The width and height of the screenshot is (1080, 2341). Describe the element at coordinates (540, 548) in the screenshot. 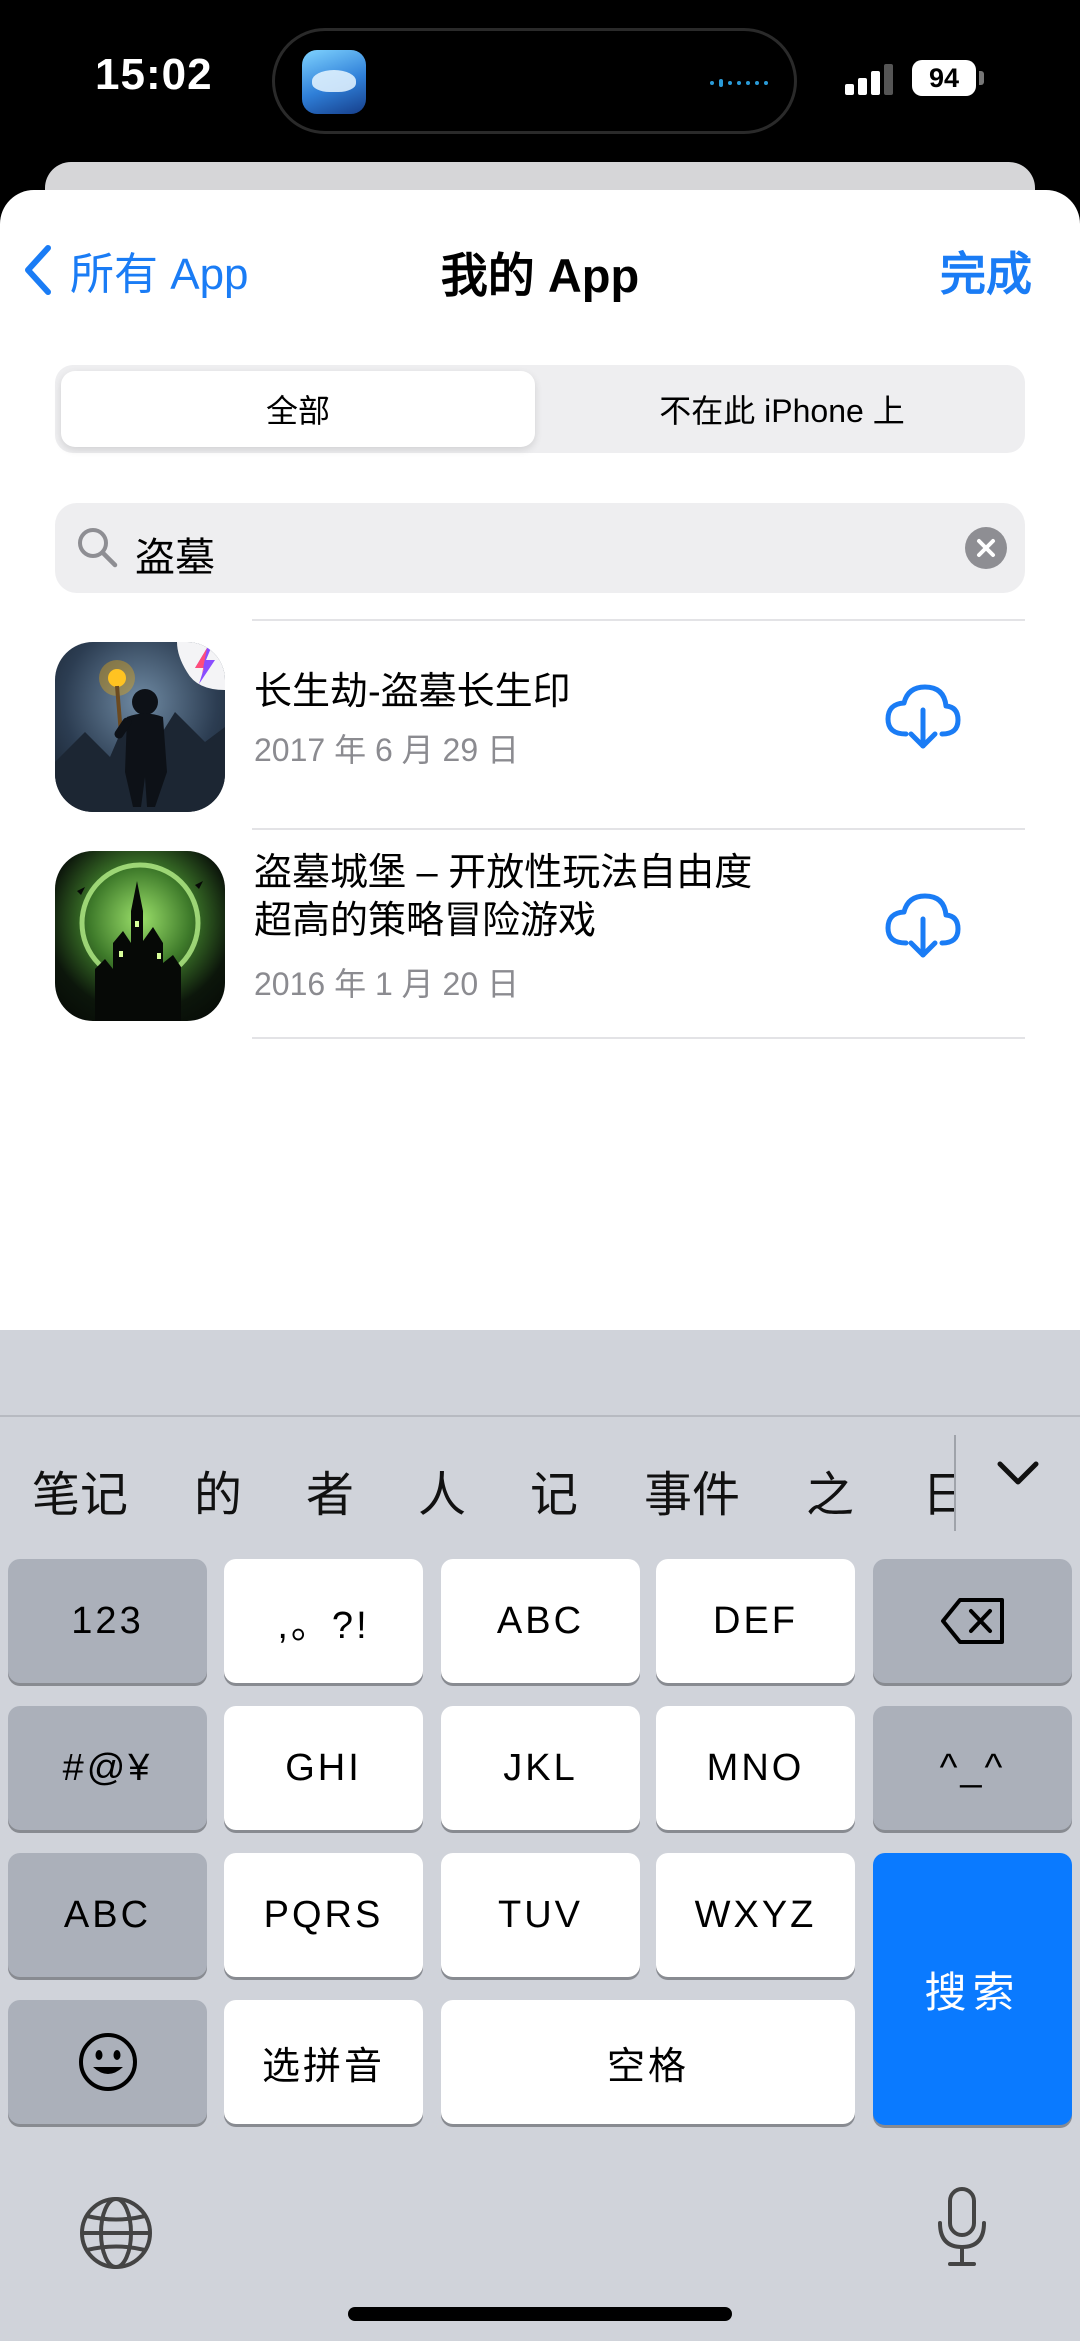

I see `search-field: 盗墓` at that location.